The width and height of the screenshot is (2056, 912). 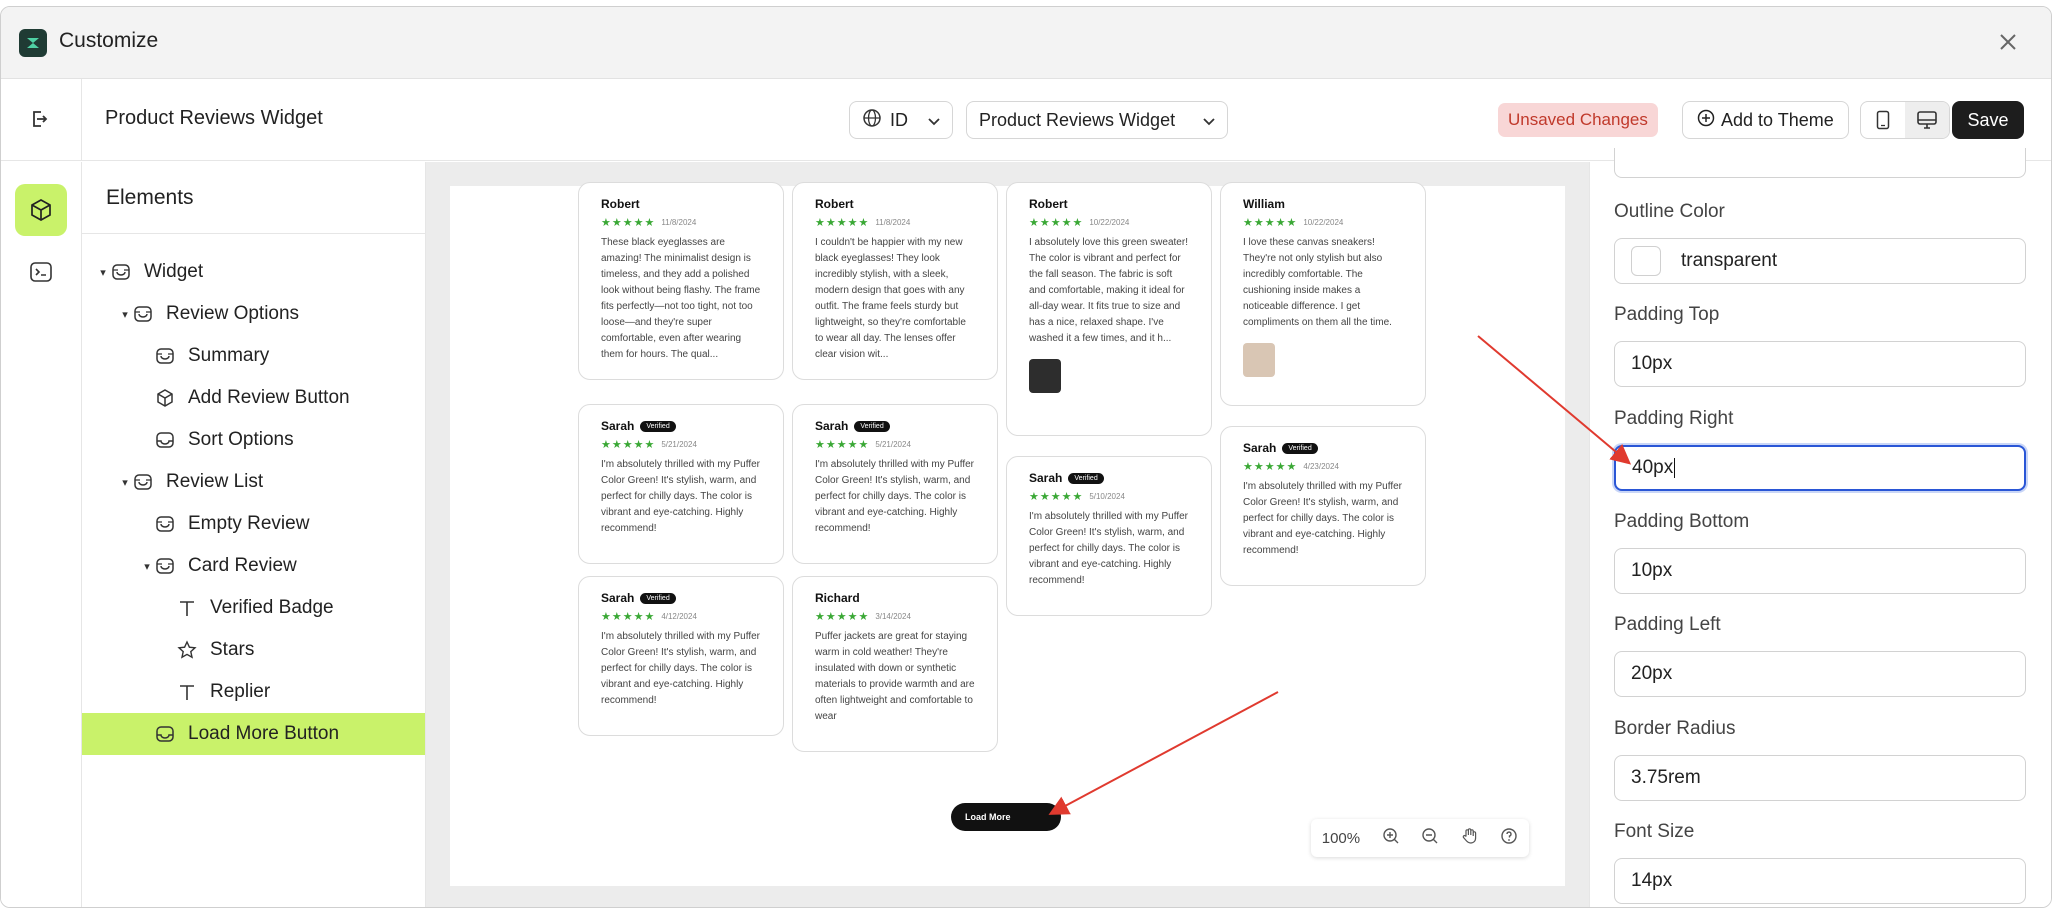 I want to click on padding-left-label: Padding Left, so click(x=1667, y=624).